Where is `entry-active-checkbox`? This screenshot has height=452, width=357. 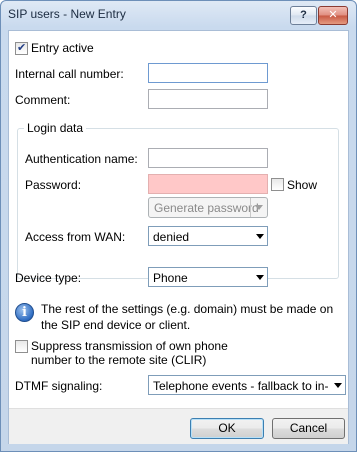
entry-active-checkbox is located at coordinates (21, 48).